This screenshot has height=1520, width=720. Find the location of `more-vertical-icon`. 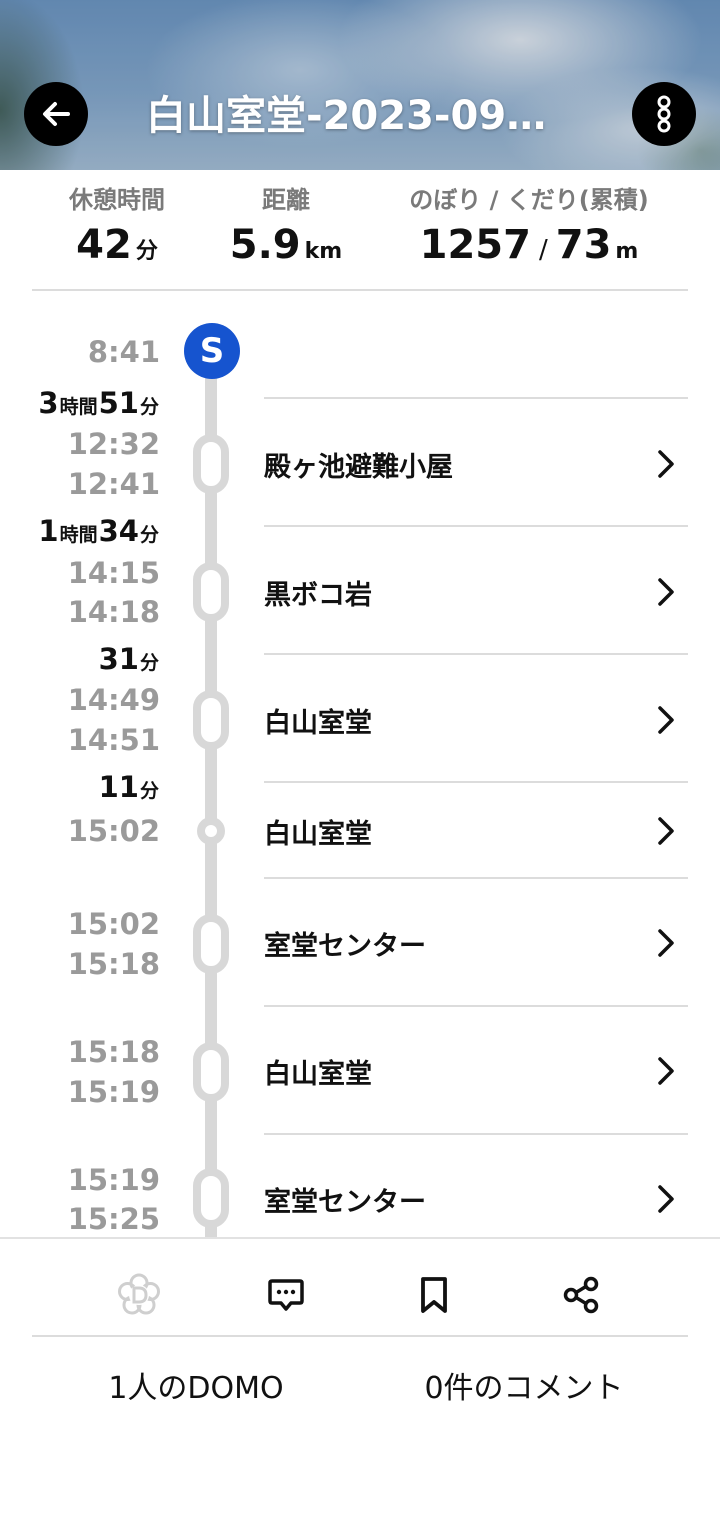

more-vertical-icon is located at coordinates (664, 114).